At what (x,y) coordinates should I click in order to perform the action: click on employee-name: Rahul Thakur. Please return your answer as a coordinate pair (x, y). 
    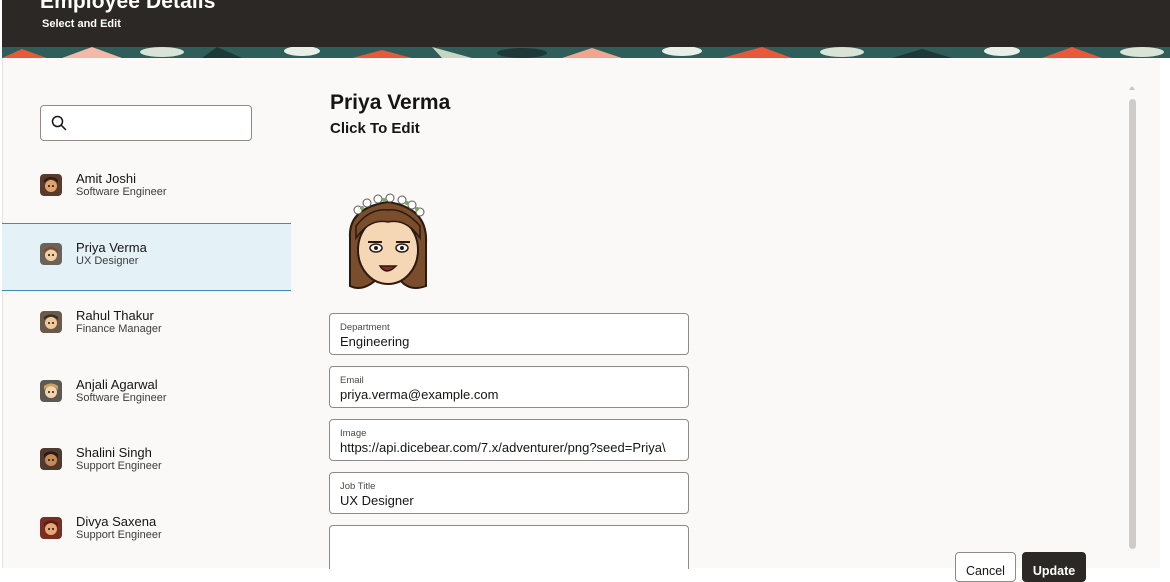
    Looking at the image, I should click on (115, 315).